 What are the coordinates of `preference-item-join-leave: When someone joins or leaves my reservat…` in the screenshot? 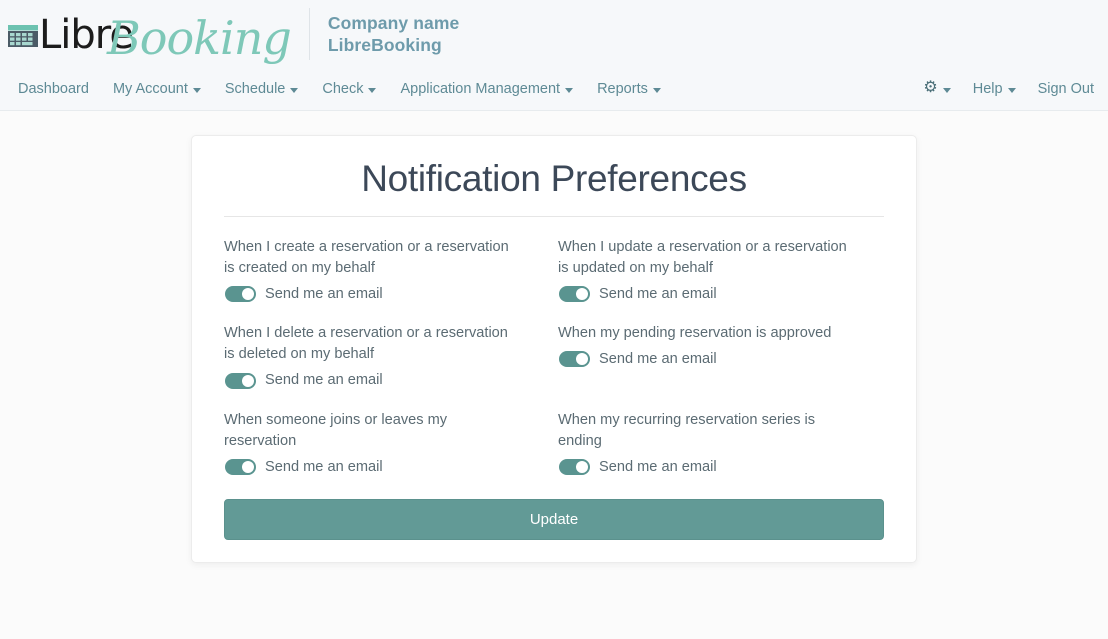 It's located at (387, 442).